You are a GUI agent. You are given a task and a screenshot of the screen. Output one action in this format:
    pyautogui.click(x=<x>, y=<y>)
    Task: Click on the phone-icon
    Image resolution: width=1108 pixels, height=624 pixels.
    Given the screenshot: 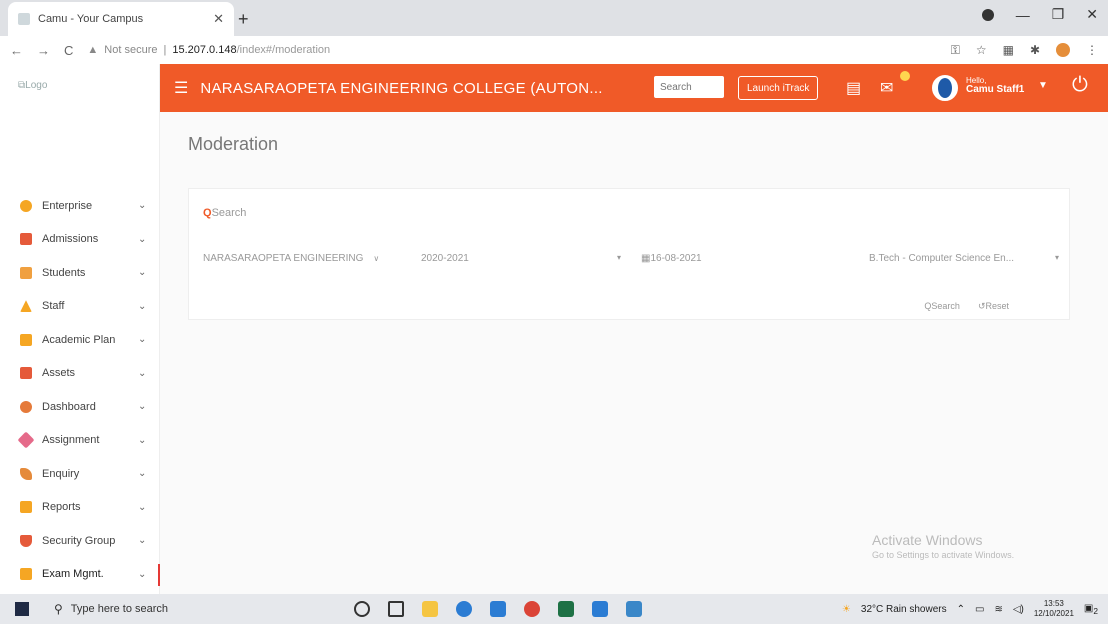 What is the action you would take?
    pyautogui.click(x=26, y=473)
    